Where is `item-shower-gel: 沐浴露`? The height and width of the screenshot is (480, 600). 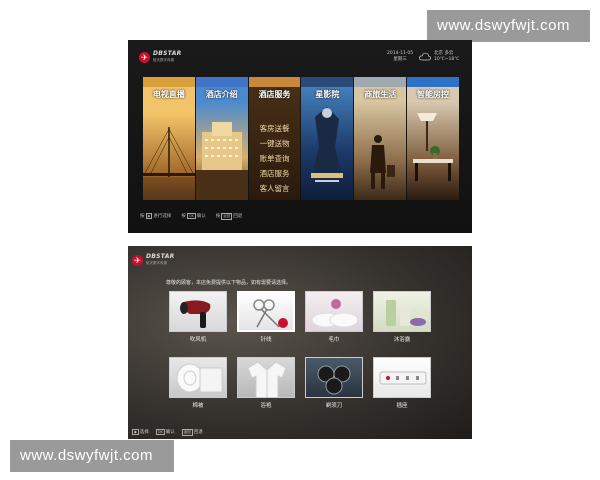
item-shower-gel: 沐浴露 is located at coordinates (402, 317).